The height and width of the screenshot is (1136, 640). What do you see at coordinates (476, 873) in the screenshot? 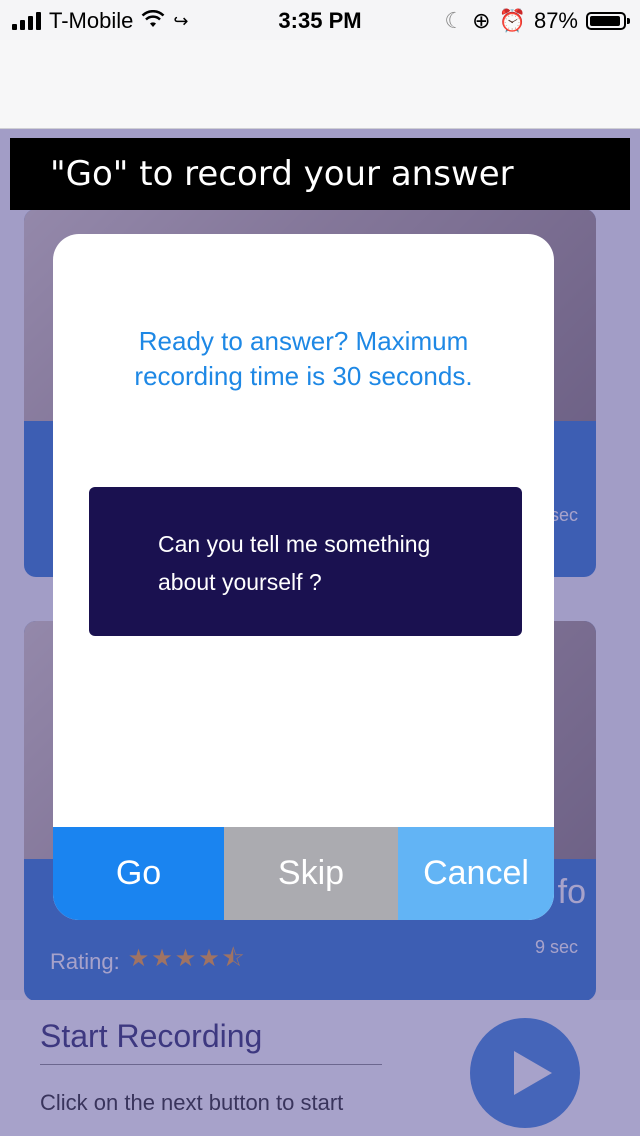
I see `cancel-button: Cancel` at bounding box center [476, 873].